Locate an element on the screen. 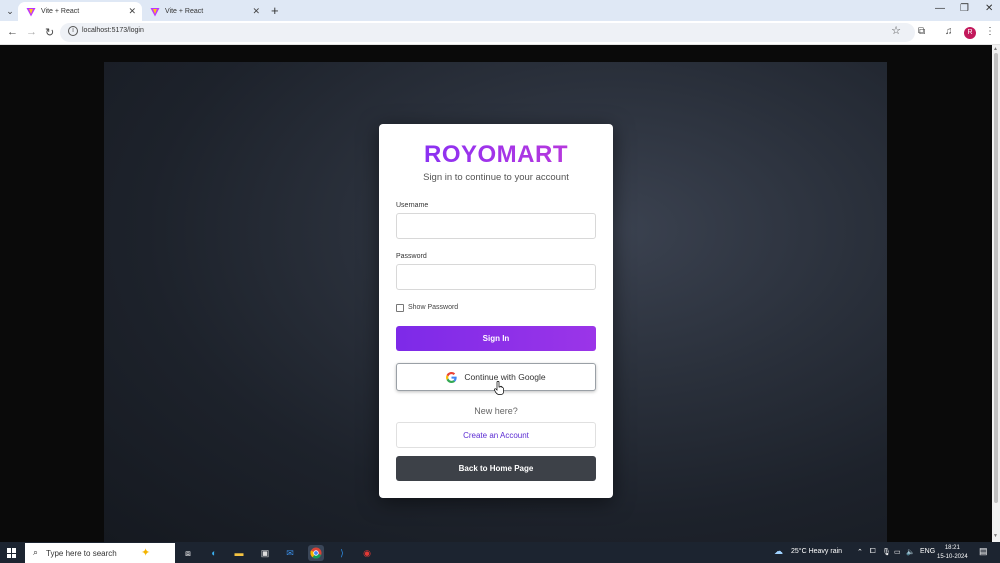 This screenshot has height=563, width=1000. chrome-icon is located at coordinates (316, 553).